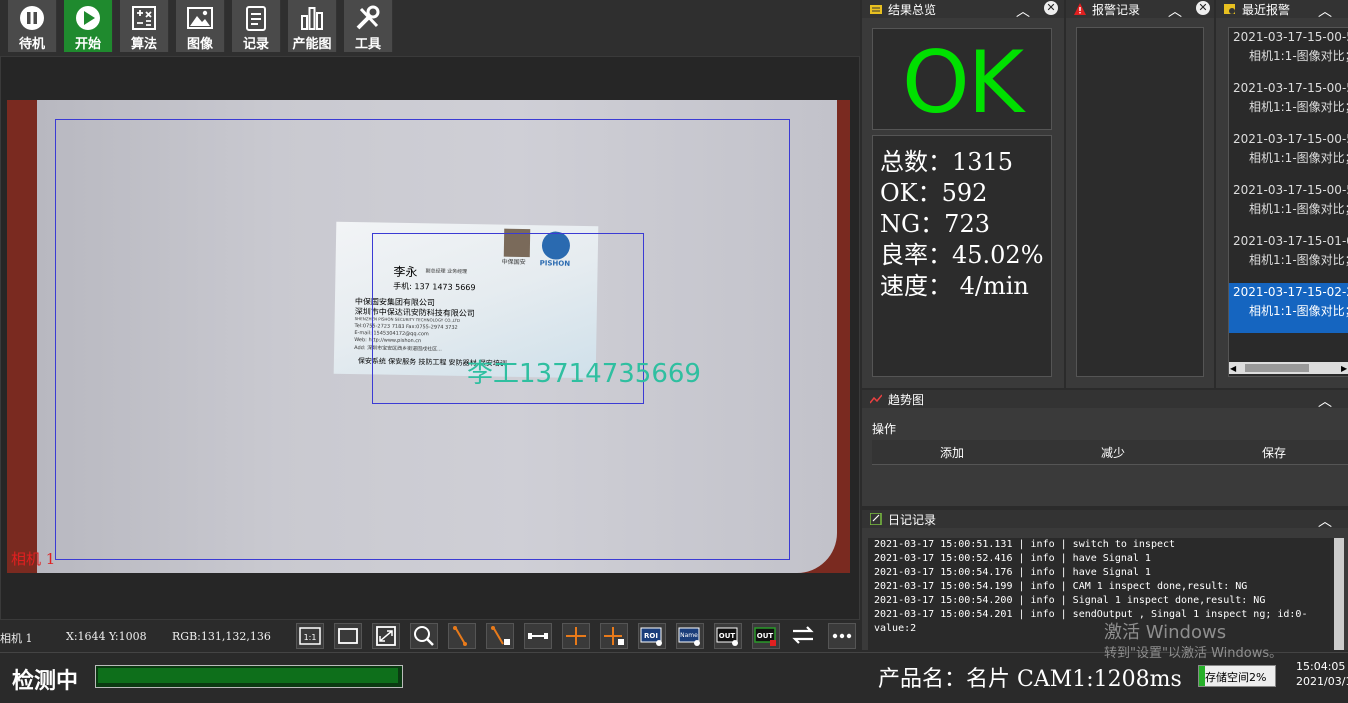 Image resolution: width=1348 pixels, height=703 pixels. I want to click on main-toolbar: 待机 开始 算法 图像 记录 产能图 工具, so click(430, 28).